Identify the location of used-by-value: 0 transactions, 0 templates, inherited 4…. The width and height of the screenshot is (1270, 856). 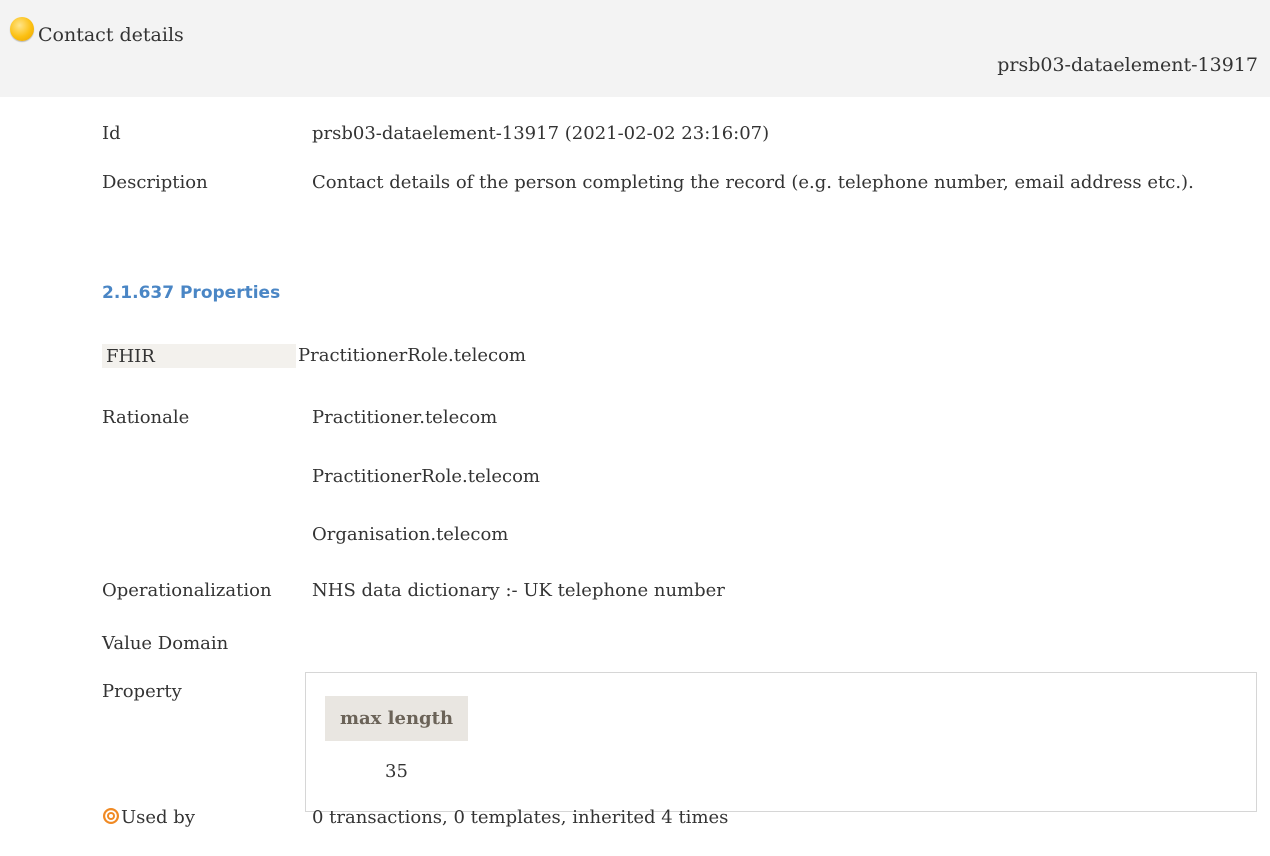
(520, 817).